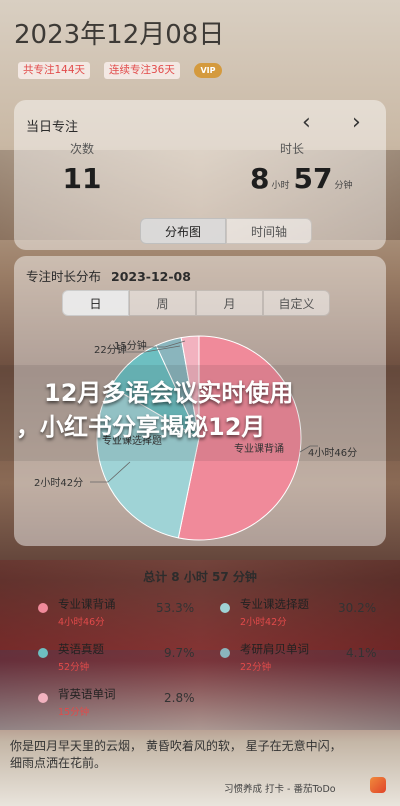 The image size is (400, 806). I want to click on legend-name: 专业课背诵, so click(87, 604).